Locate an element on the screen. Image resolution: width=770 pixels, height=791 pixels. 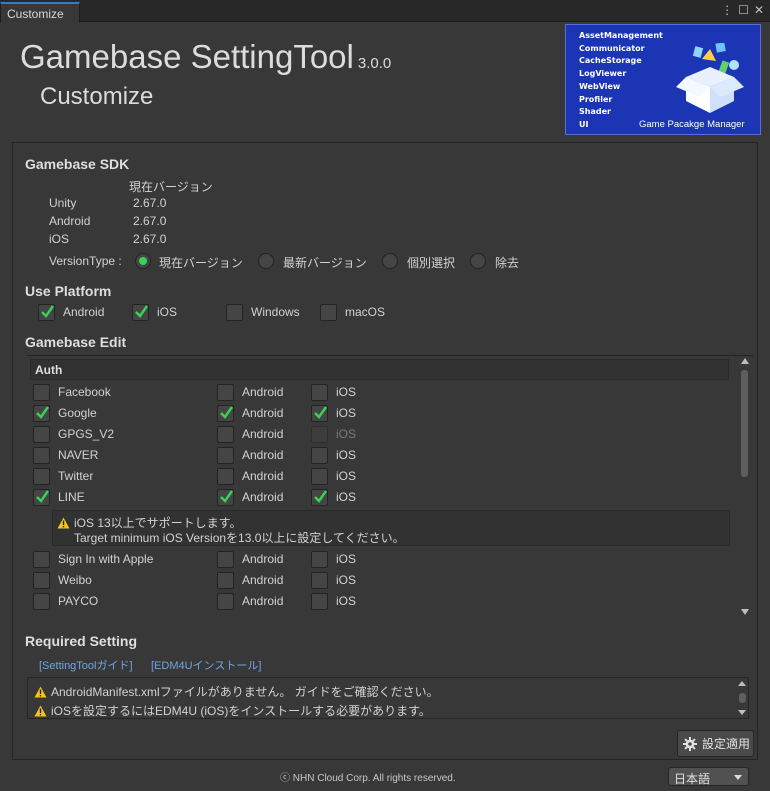
auth-label-line: LINE is located at coordinates (71, 497).